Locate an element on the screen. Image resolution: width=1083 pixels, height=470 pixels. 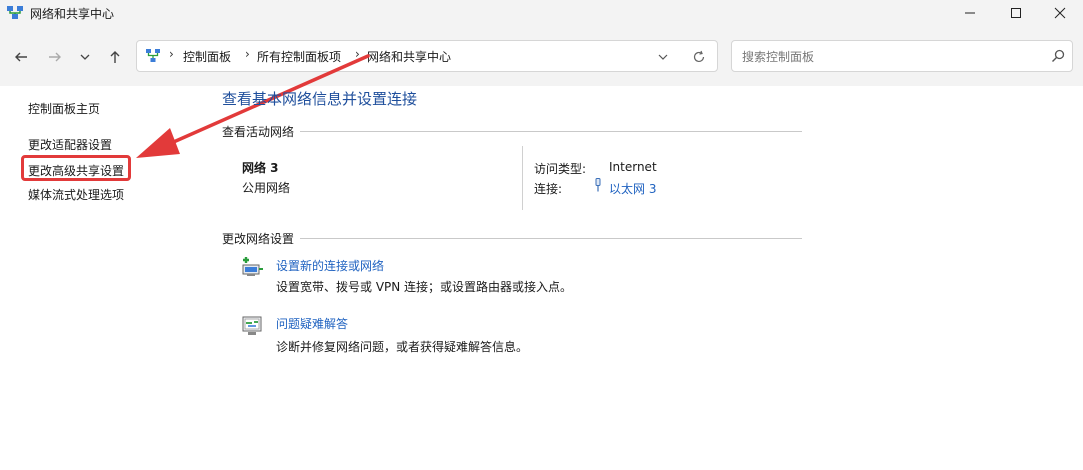
network-name: 网络 3 is located at coordinates (260, 168).